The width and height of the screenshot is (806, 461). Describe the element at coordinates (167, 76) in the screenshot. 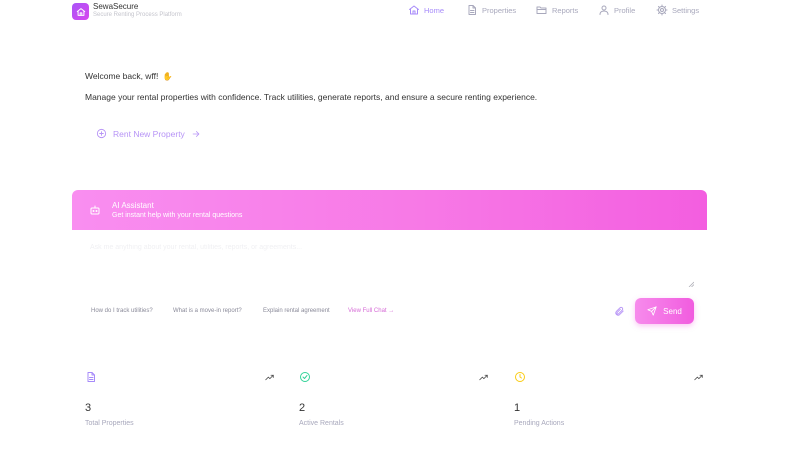

I see `waving-hand-icon: ✋` at that location.